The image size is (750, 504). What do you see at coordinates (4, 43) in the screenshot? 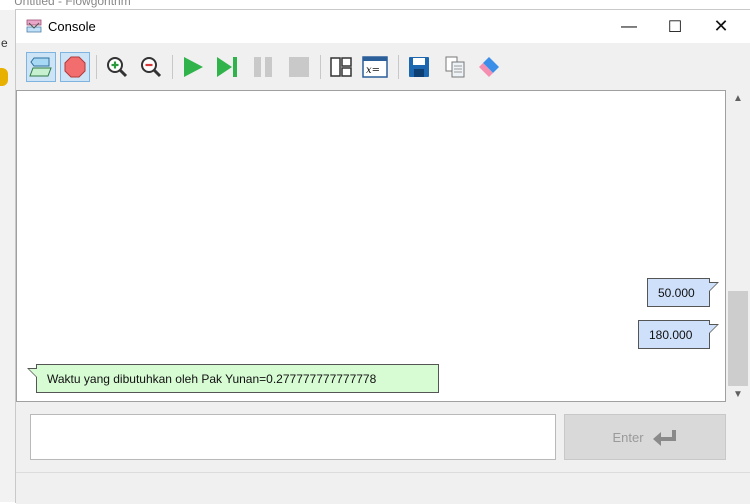
I see `background-window-char: e` at bounding box center [4, 43].